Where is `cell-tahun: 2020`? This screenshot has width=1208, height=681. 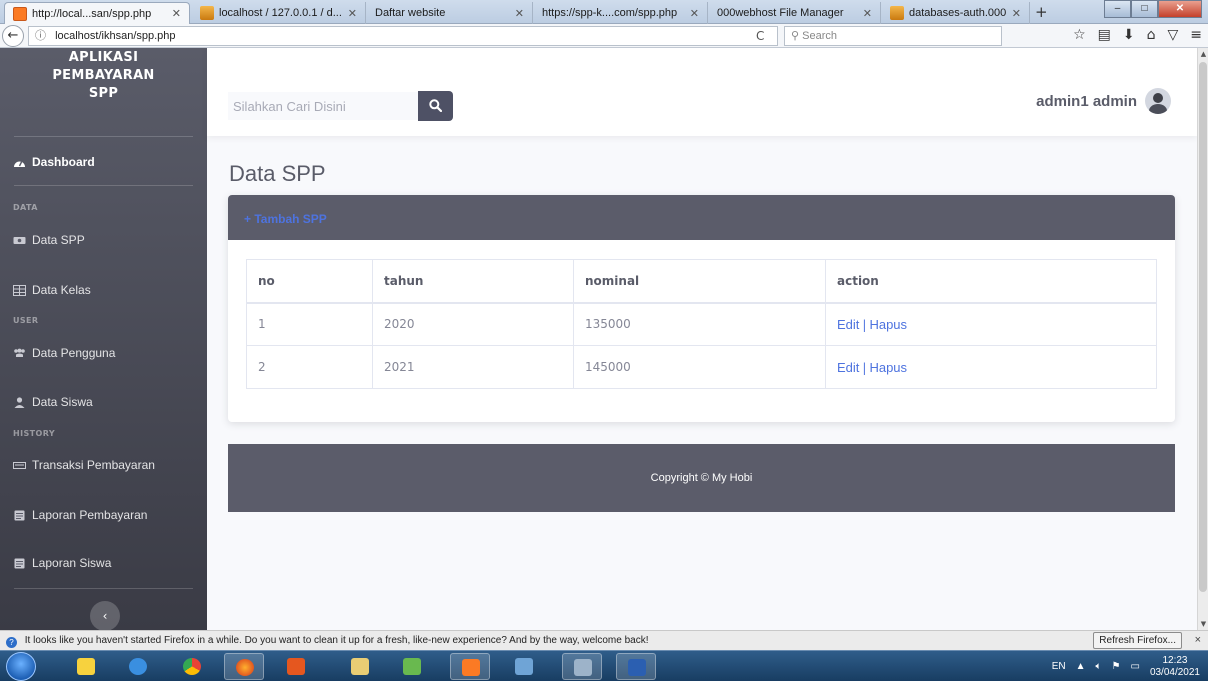
cell-tahun: 2020 is located at coordinates (473, 324).